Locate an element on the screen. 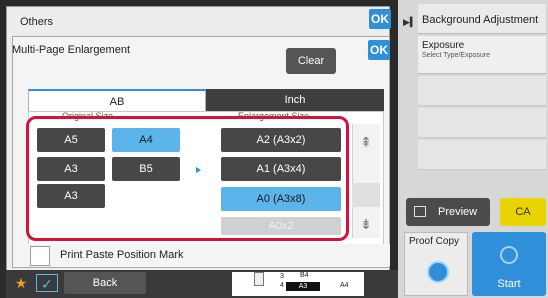 This screenshot has height=298, width=548. back-button: Back is located at coordinates (105, 283).